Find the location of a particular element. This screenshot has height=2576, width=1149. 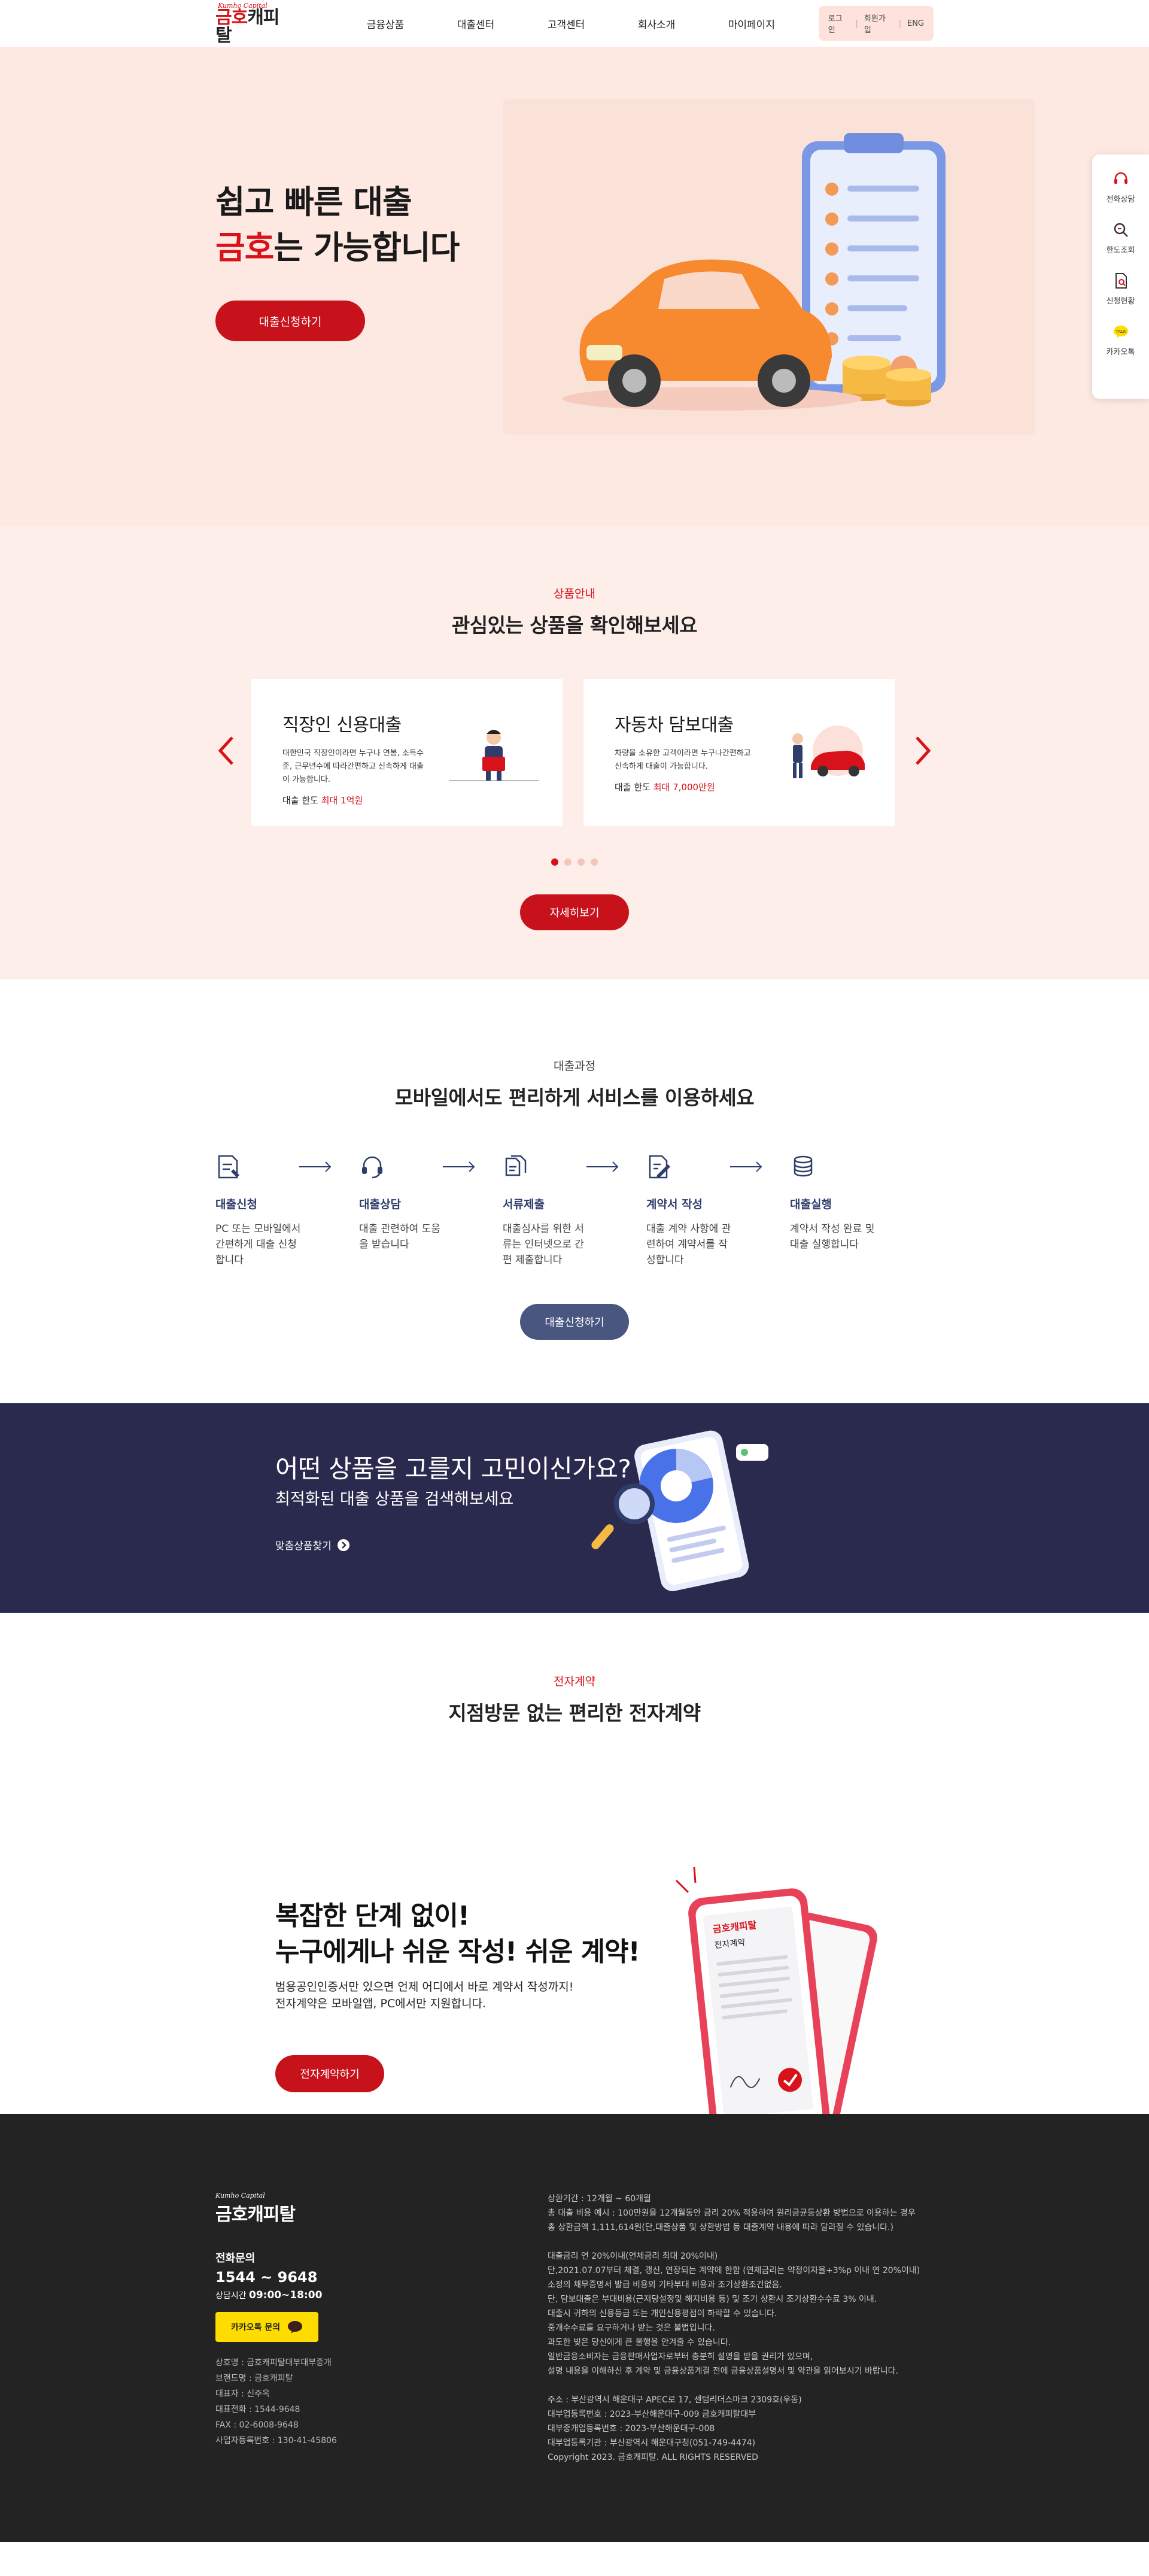

utility-menu: 로그인 | 회원가입 | ENG is located at coordinates (876, 23).